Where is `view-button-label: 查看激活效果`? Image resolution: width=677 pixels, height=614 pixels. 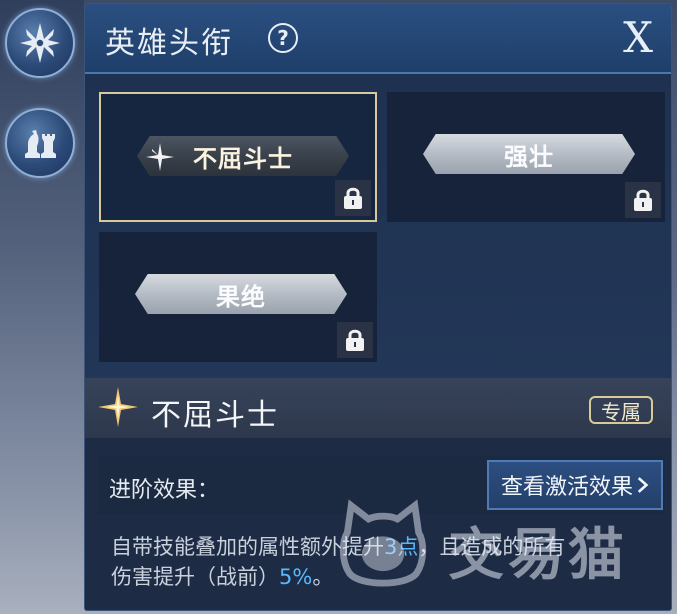
view-button-label: 查看激活效果 is located at coordinates (566, 487).